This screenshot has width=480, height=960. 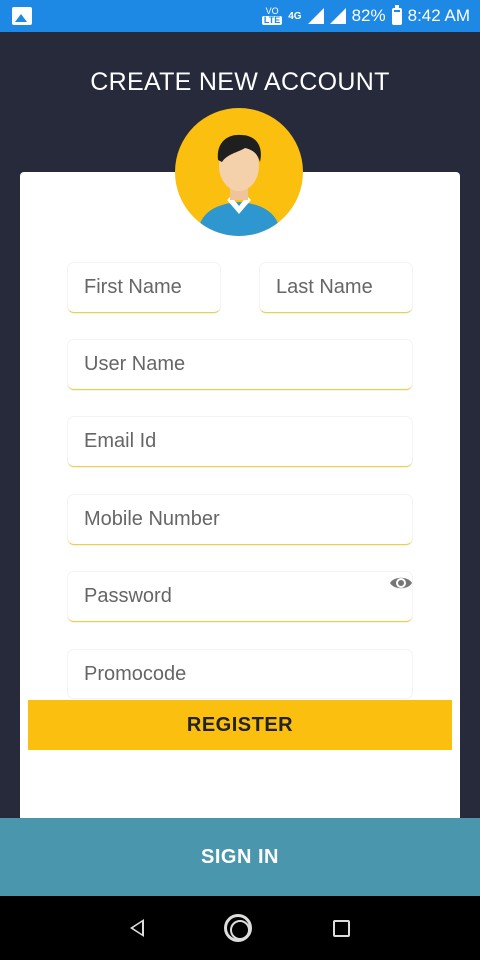 I want to click on volte-icon: VO LTE, so click(x=272, y=16).